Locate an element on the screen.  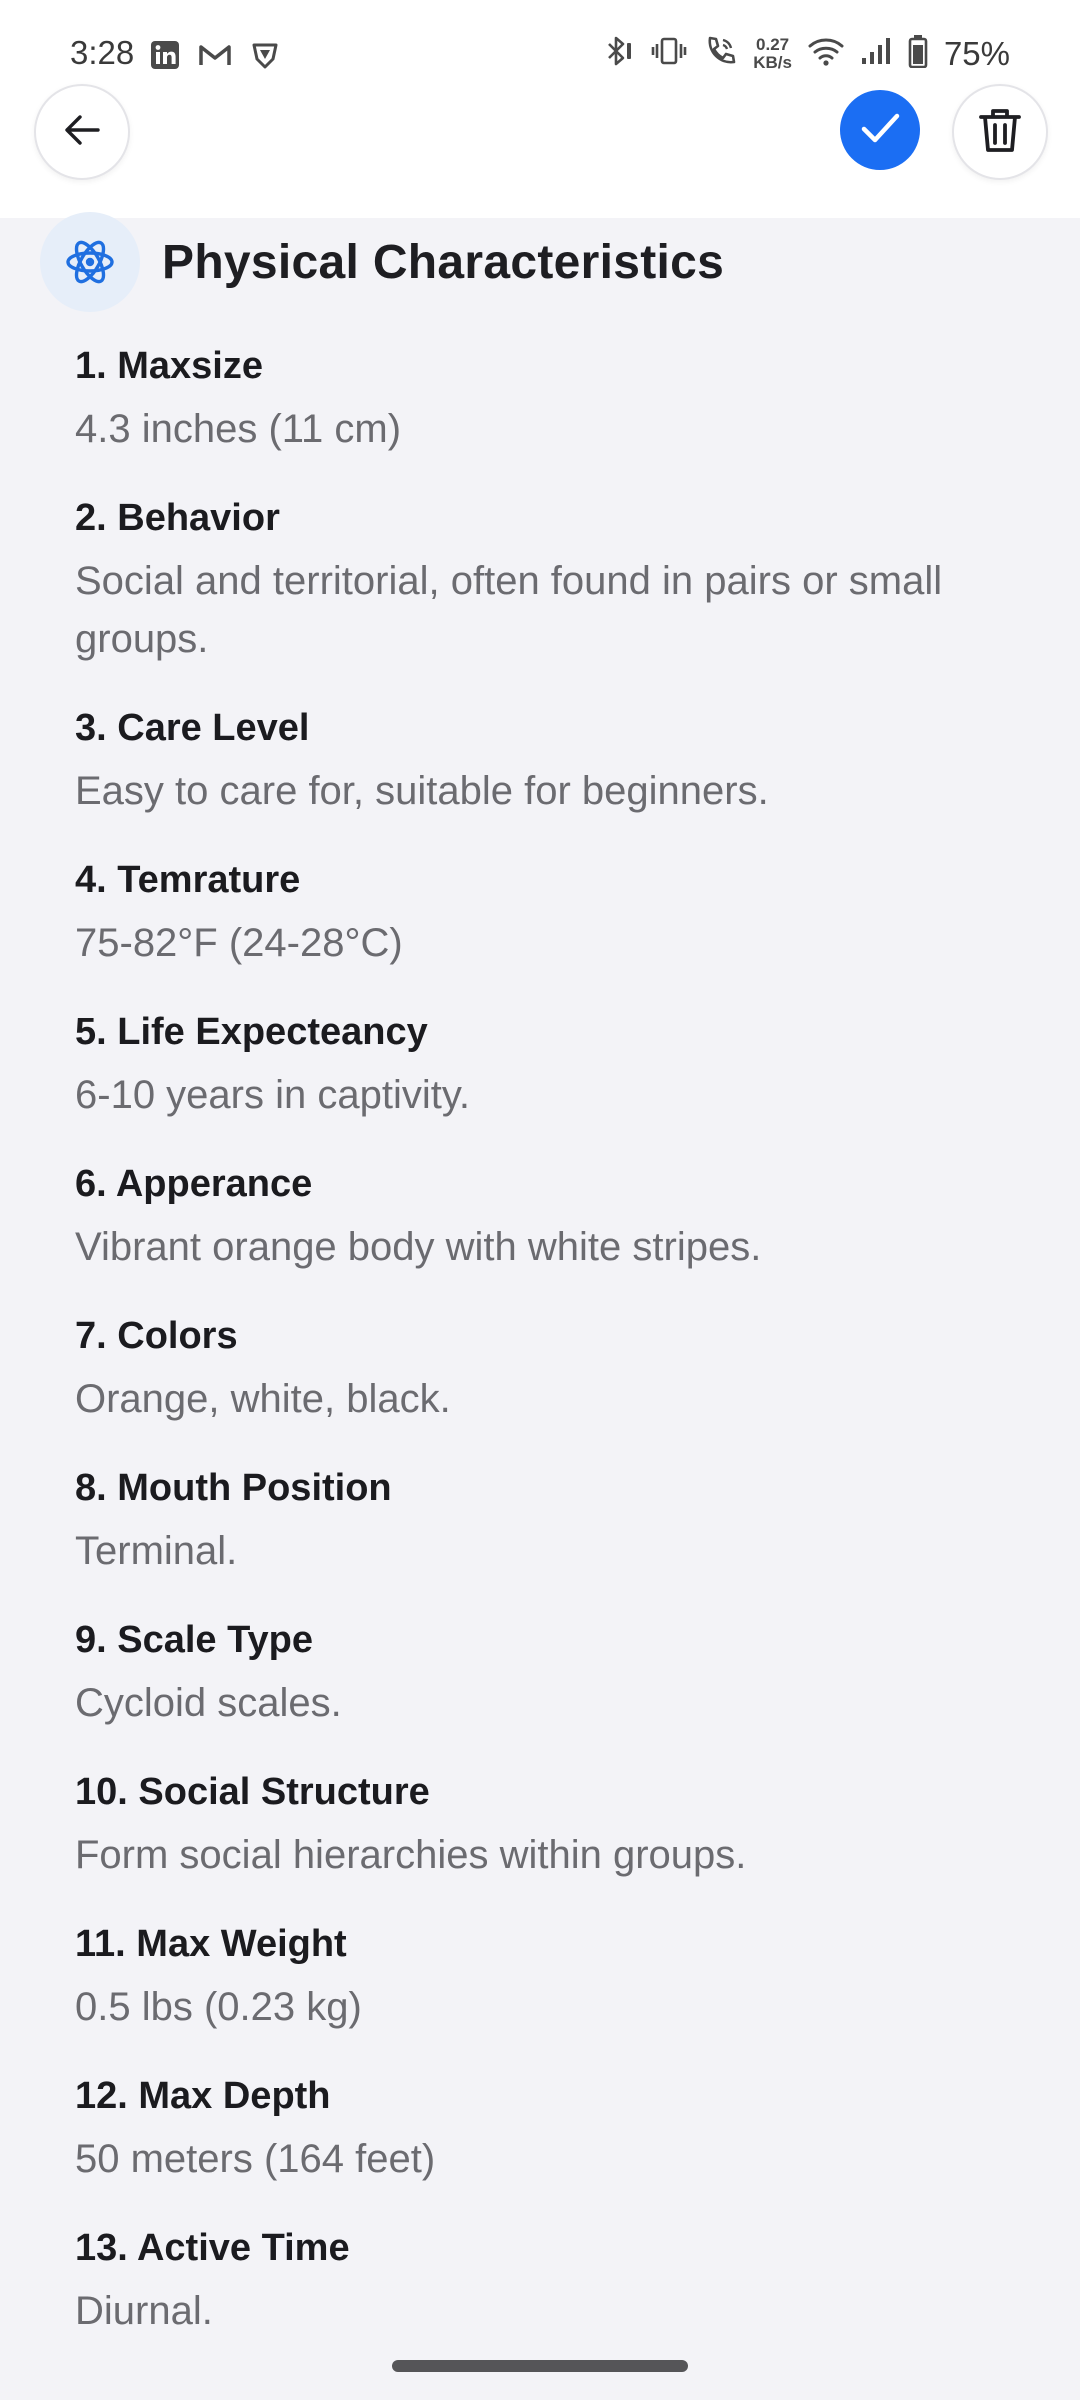
status-notification-icons is located at coordinates (215, 57).